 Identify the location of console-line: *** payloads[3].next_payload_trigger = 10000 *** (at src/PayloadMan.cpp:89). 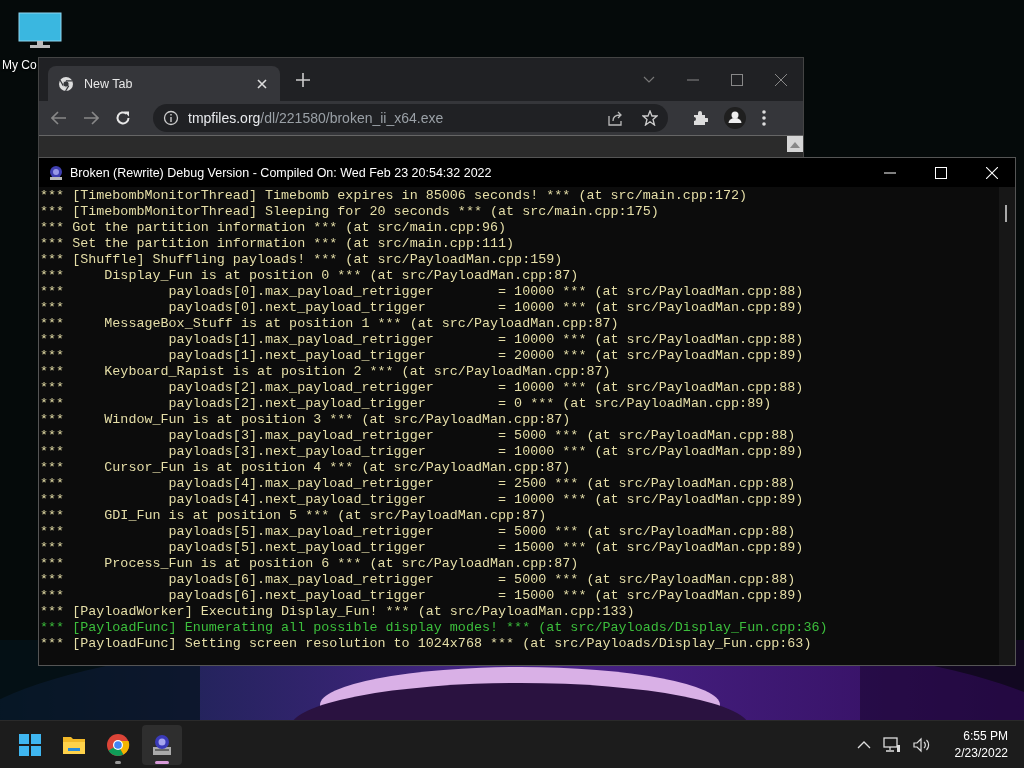
(422, 452).